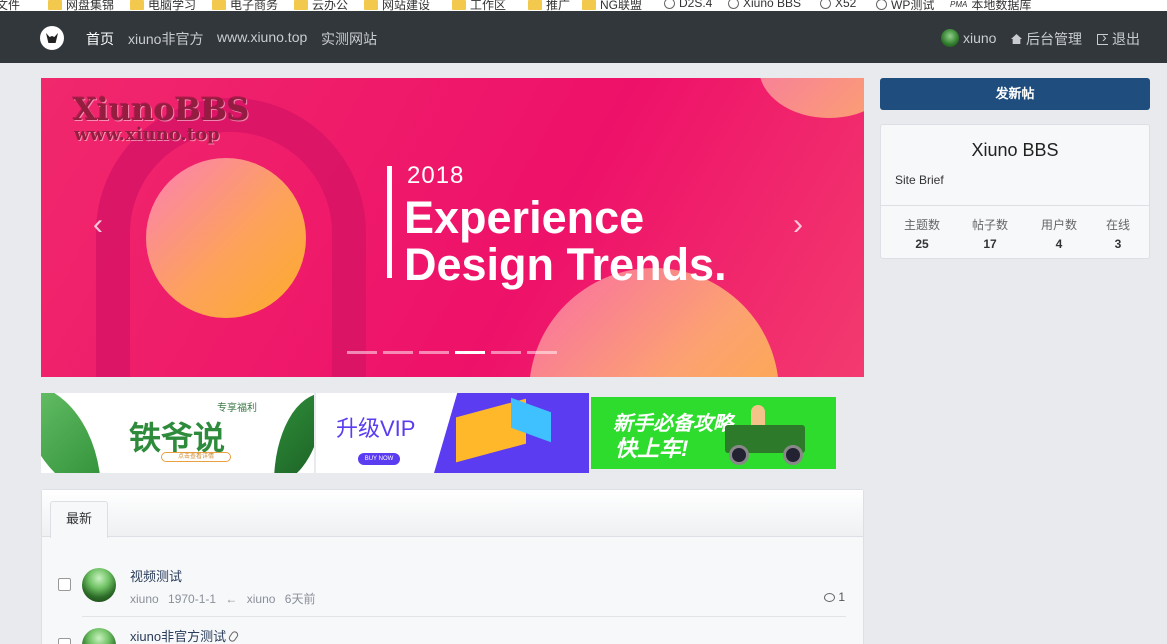 Image resolution: width=1167 pixels, height=644 pixels. Describe the element at coordinates (565, 264) in the screenshot. I see `banner-headline-line2: Design Trends.` at that location.